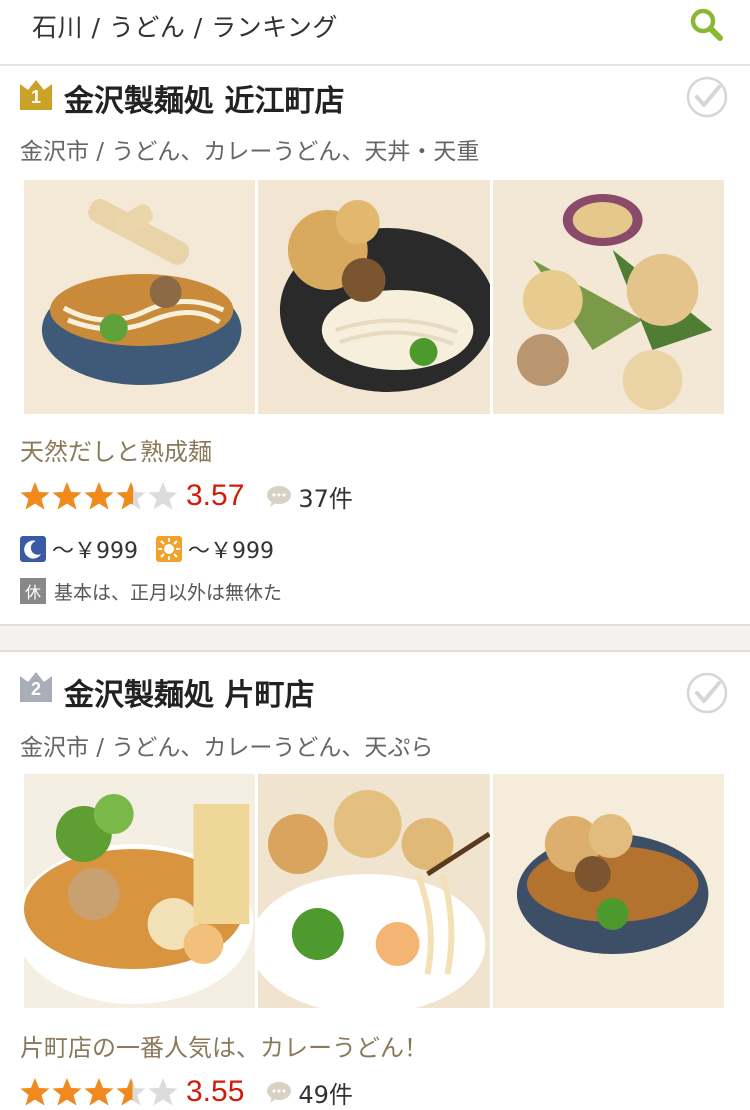  What do you see at coordinates (116, 452) in the screenshot?
I see `catchphrase: 天然だしと熟成麺` at bounding box center [116, 452].